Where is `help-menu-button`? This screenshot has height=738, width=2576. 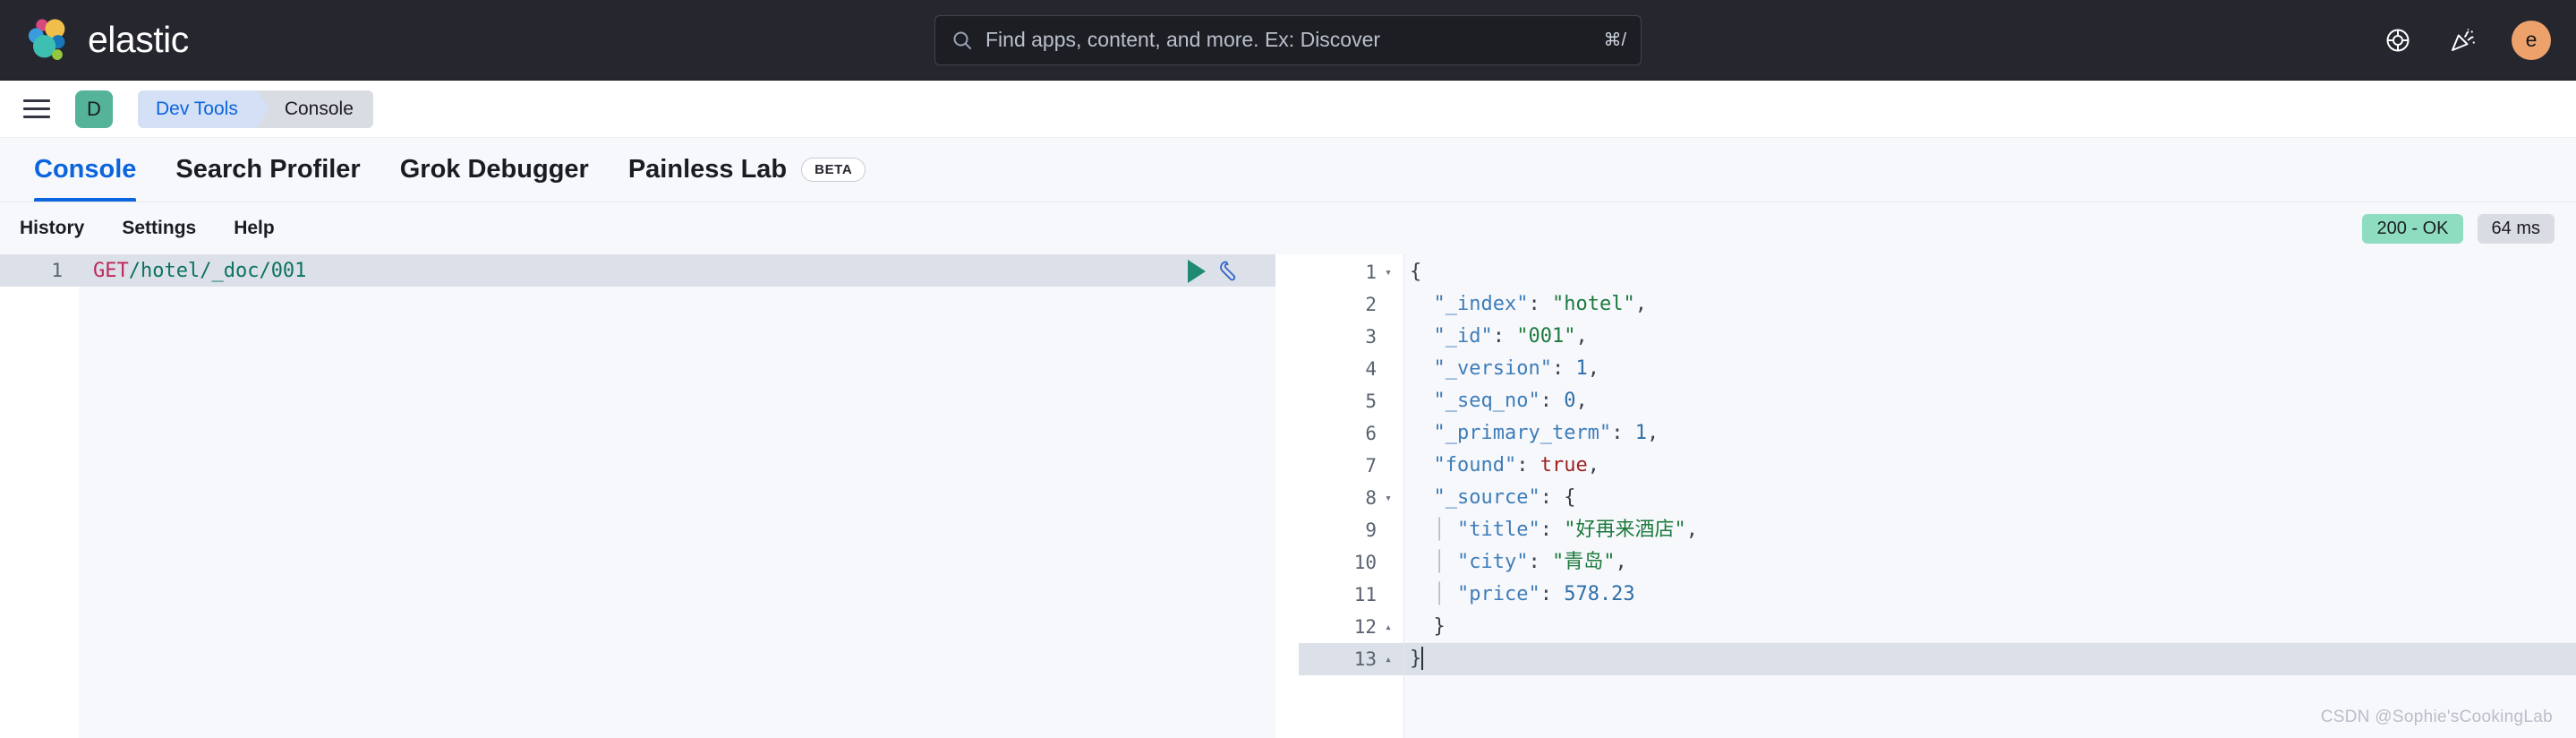
help-menu-button is located at coordinates (2398, 41).